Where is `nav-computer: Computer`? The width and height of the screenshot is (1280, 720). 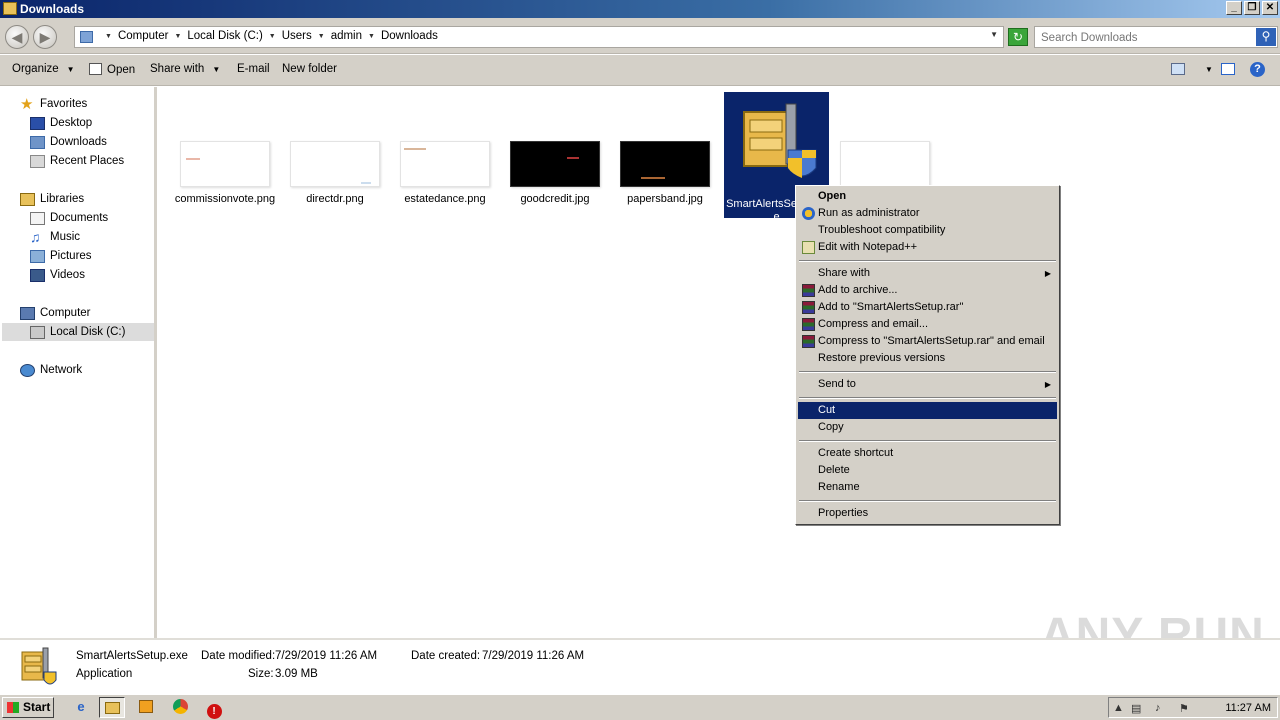
nav-computer: Computer is located at coordinates (55, 313).